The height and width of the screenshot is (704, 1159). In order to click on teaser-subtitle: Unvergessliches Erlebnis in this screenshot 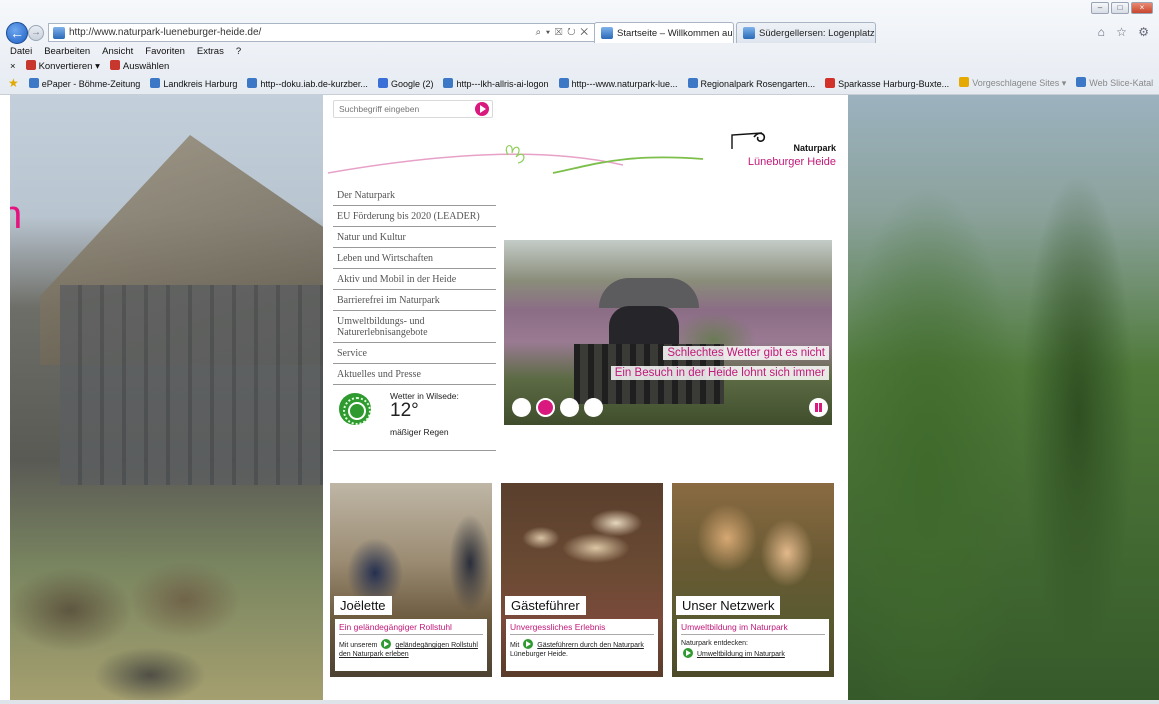, I will do `click(558, 627)`.